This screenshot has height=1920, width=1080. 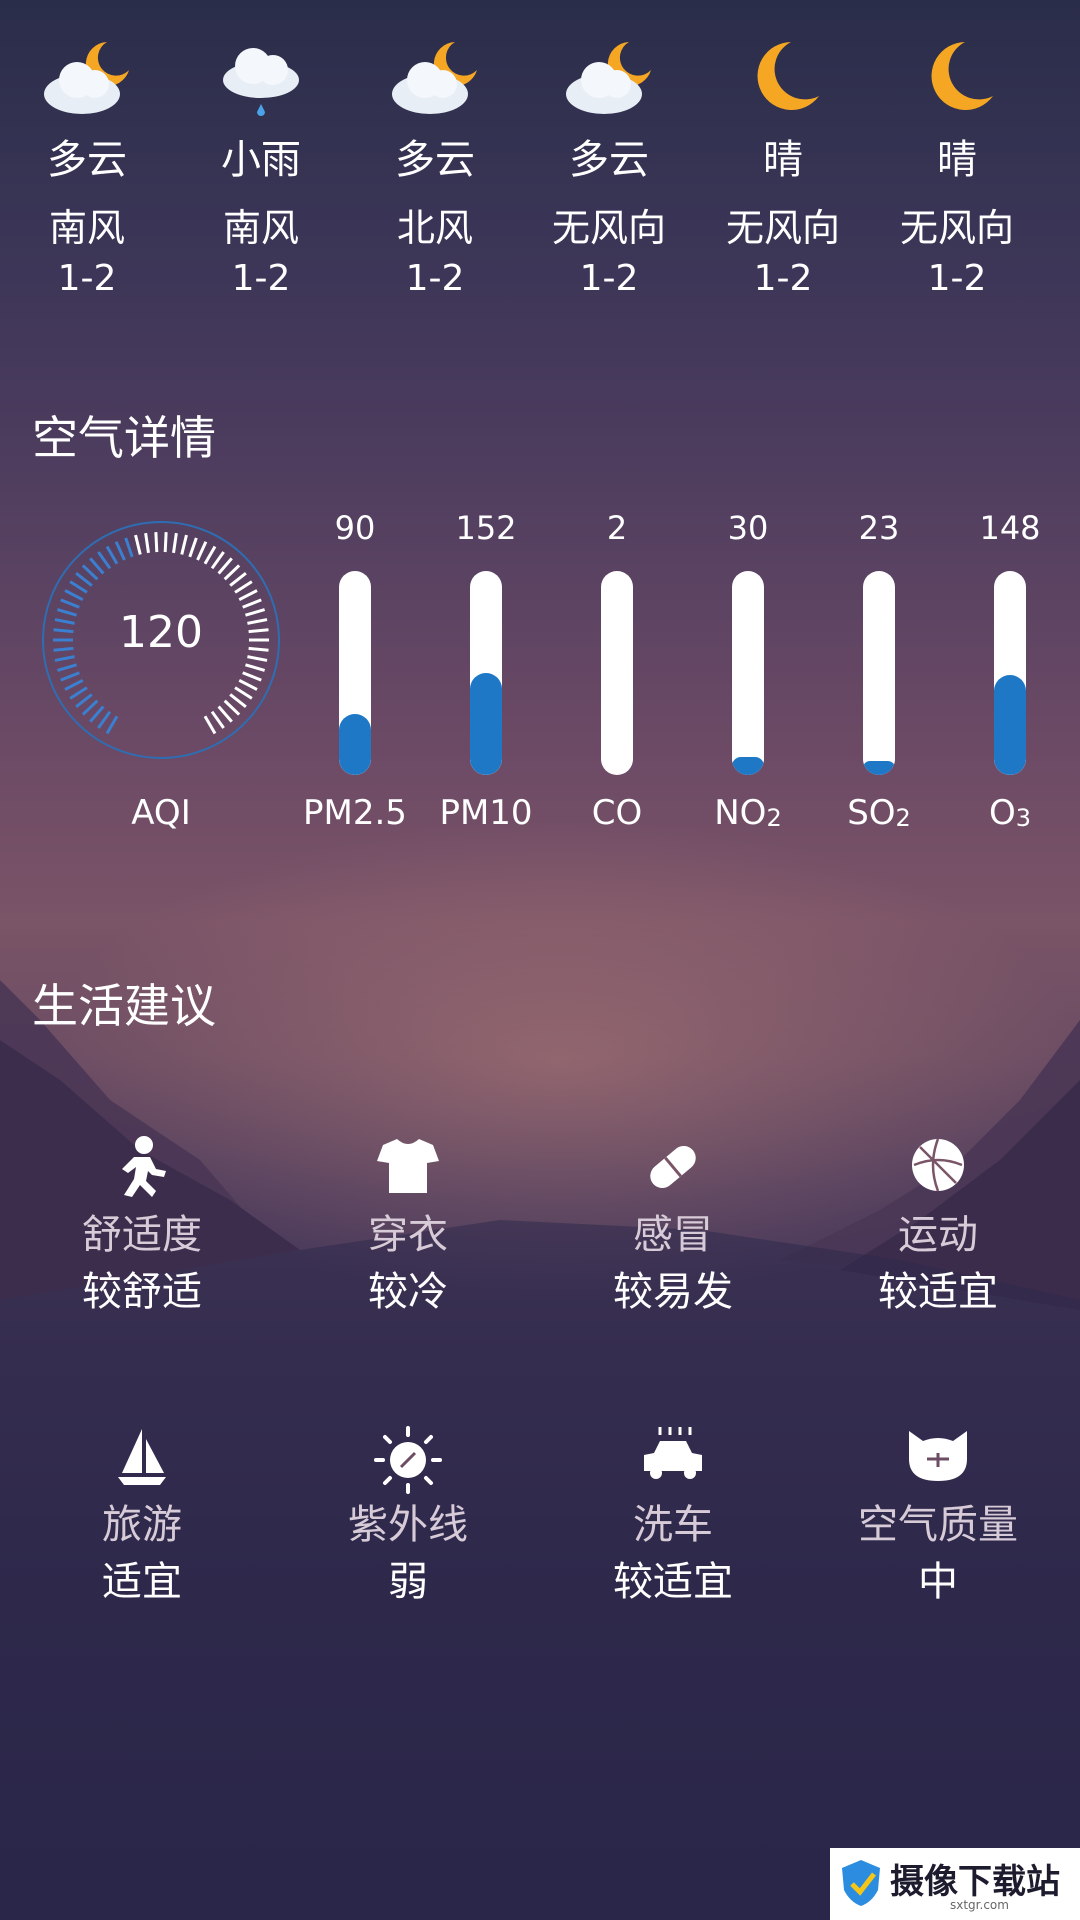 I want to click on pollutant-name: O3, so click(x=1010, y=813).